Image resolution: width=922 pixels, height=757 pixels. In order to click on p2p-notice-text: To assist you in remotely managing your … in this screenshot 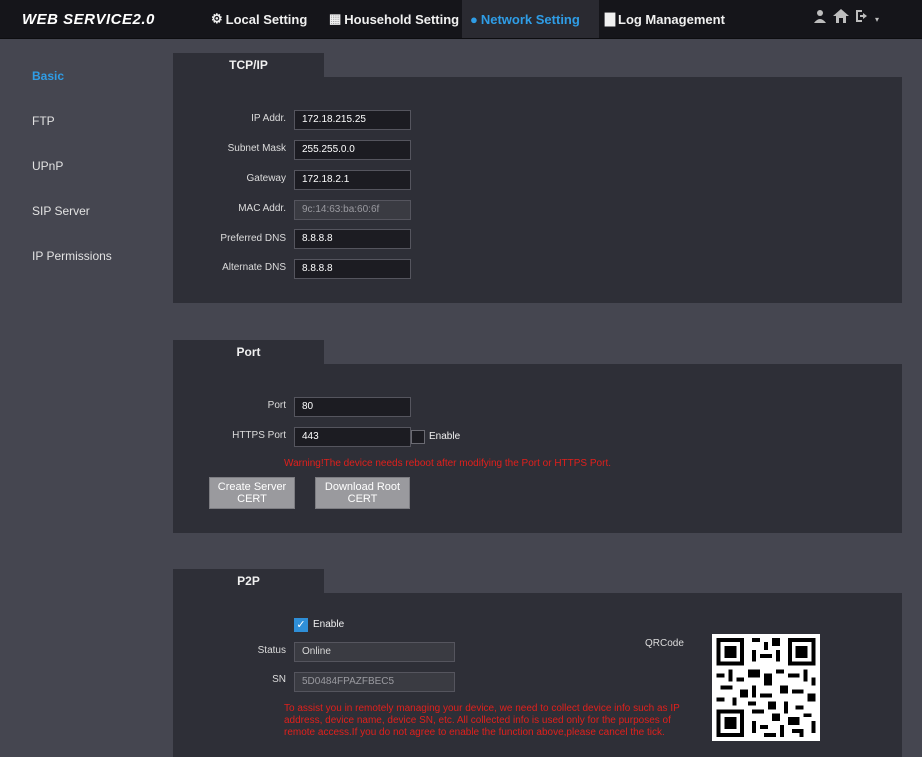, I will do `click(482, 720)`.